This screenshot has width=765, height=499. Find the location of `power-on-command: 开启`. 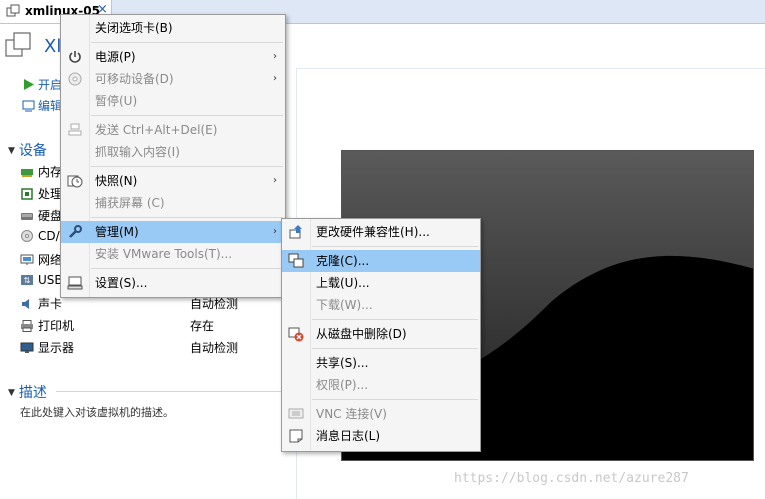

power-on-command: 开启 is located at coordinates (42, 84).